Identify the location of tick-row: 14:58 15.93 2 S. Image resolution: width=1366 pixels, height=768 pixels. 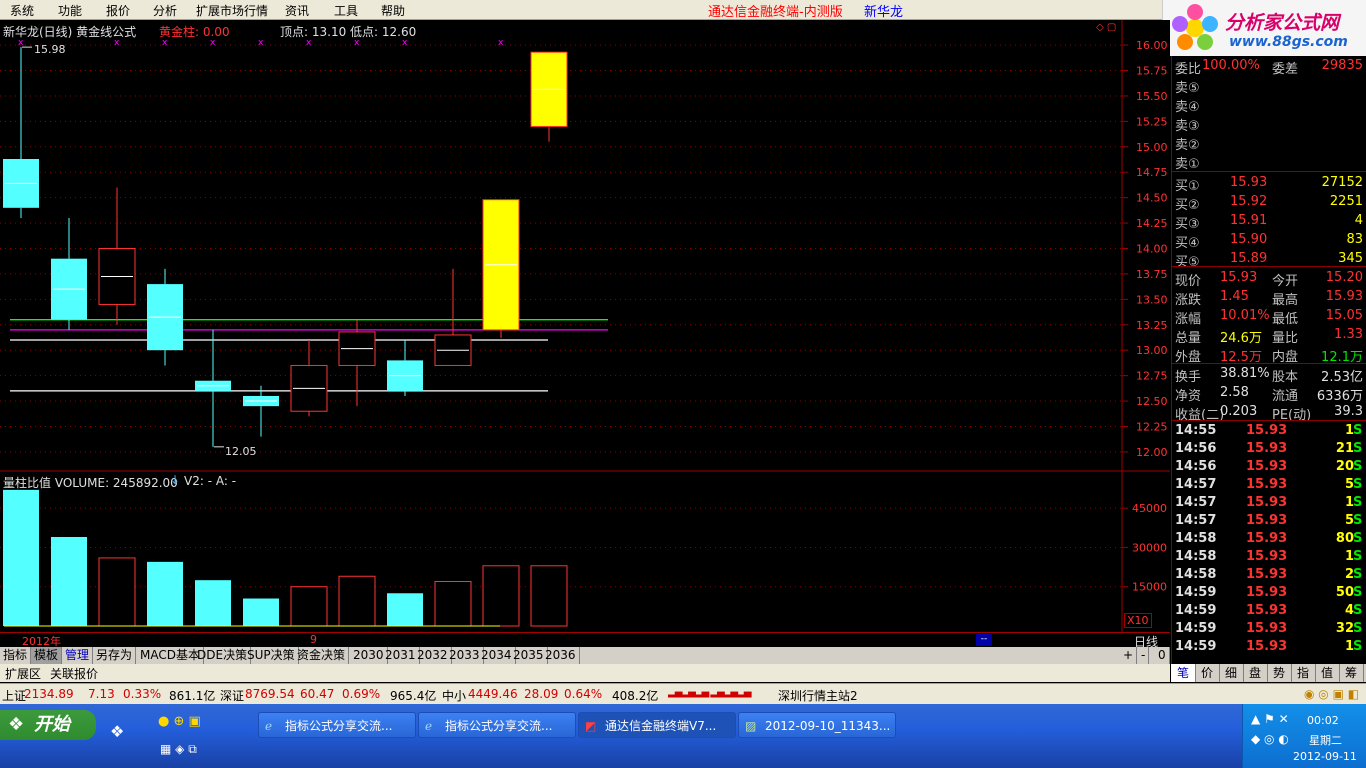
(1269, 574).